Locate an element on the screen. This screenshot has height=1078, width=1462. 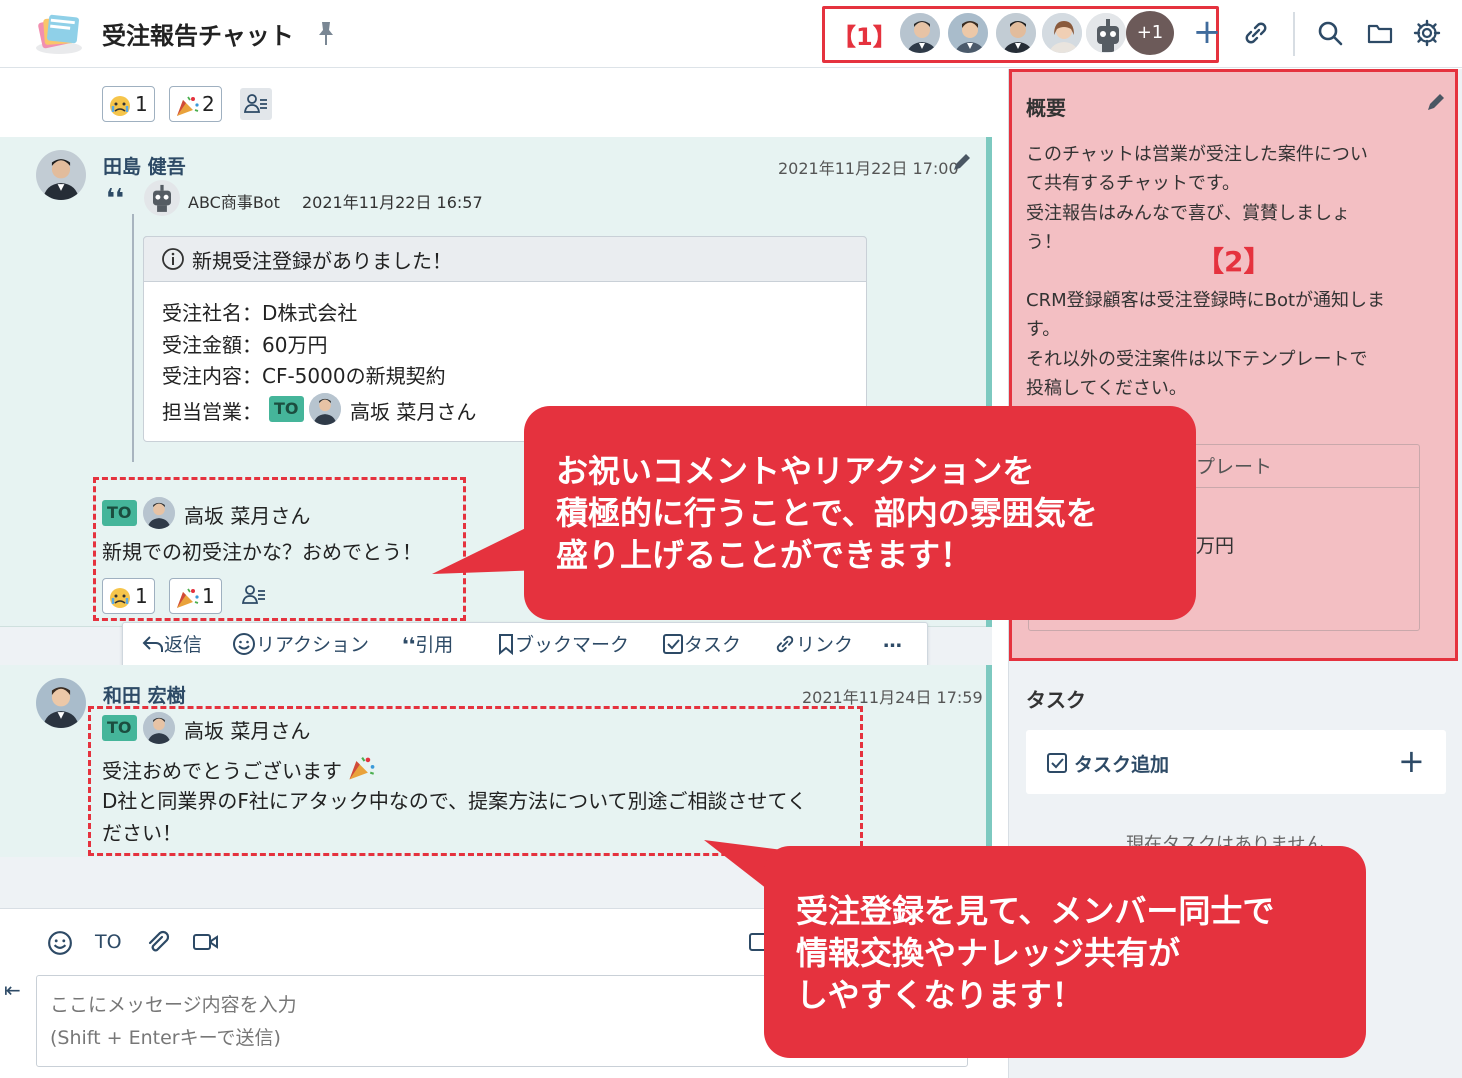
to-button: TO is located at coordinates (108, 942).